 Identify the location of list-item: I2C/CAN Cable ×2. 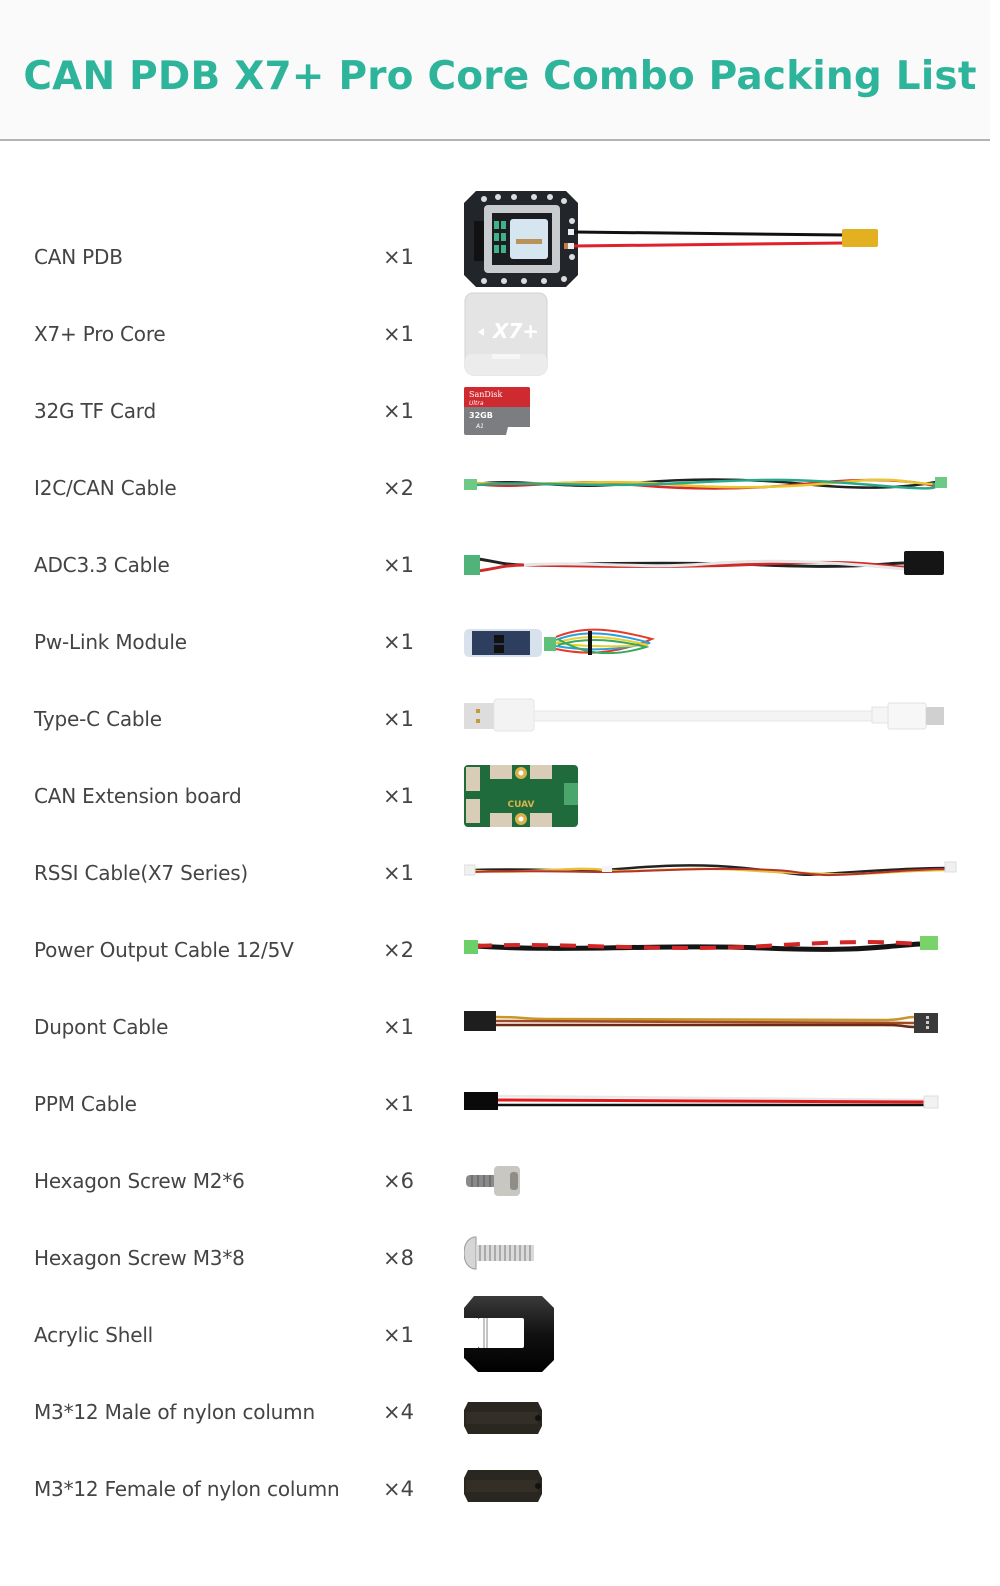
(500, 487).